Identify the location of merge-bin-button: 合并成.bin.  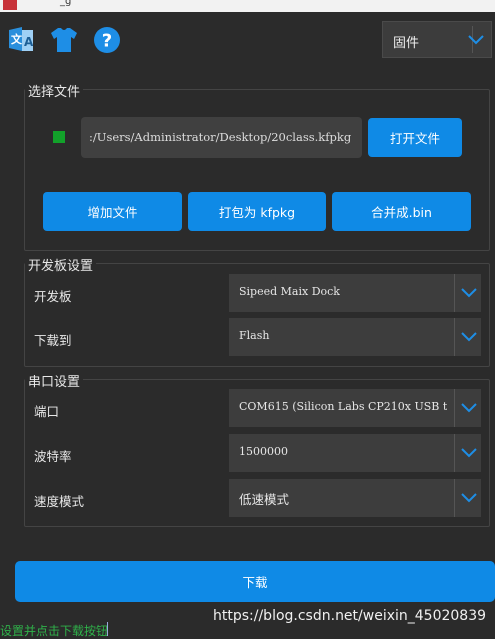
(401, 211).